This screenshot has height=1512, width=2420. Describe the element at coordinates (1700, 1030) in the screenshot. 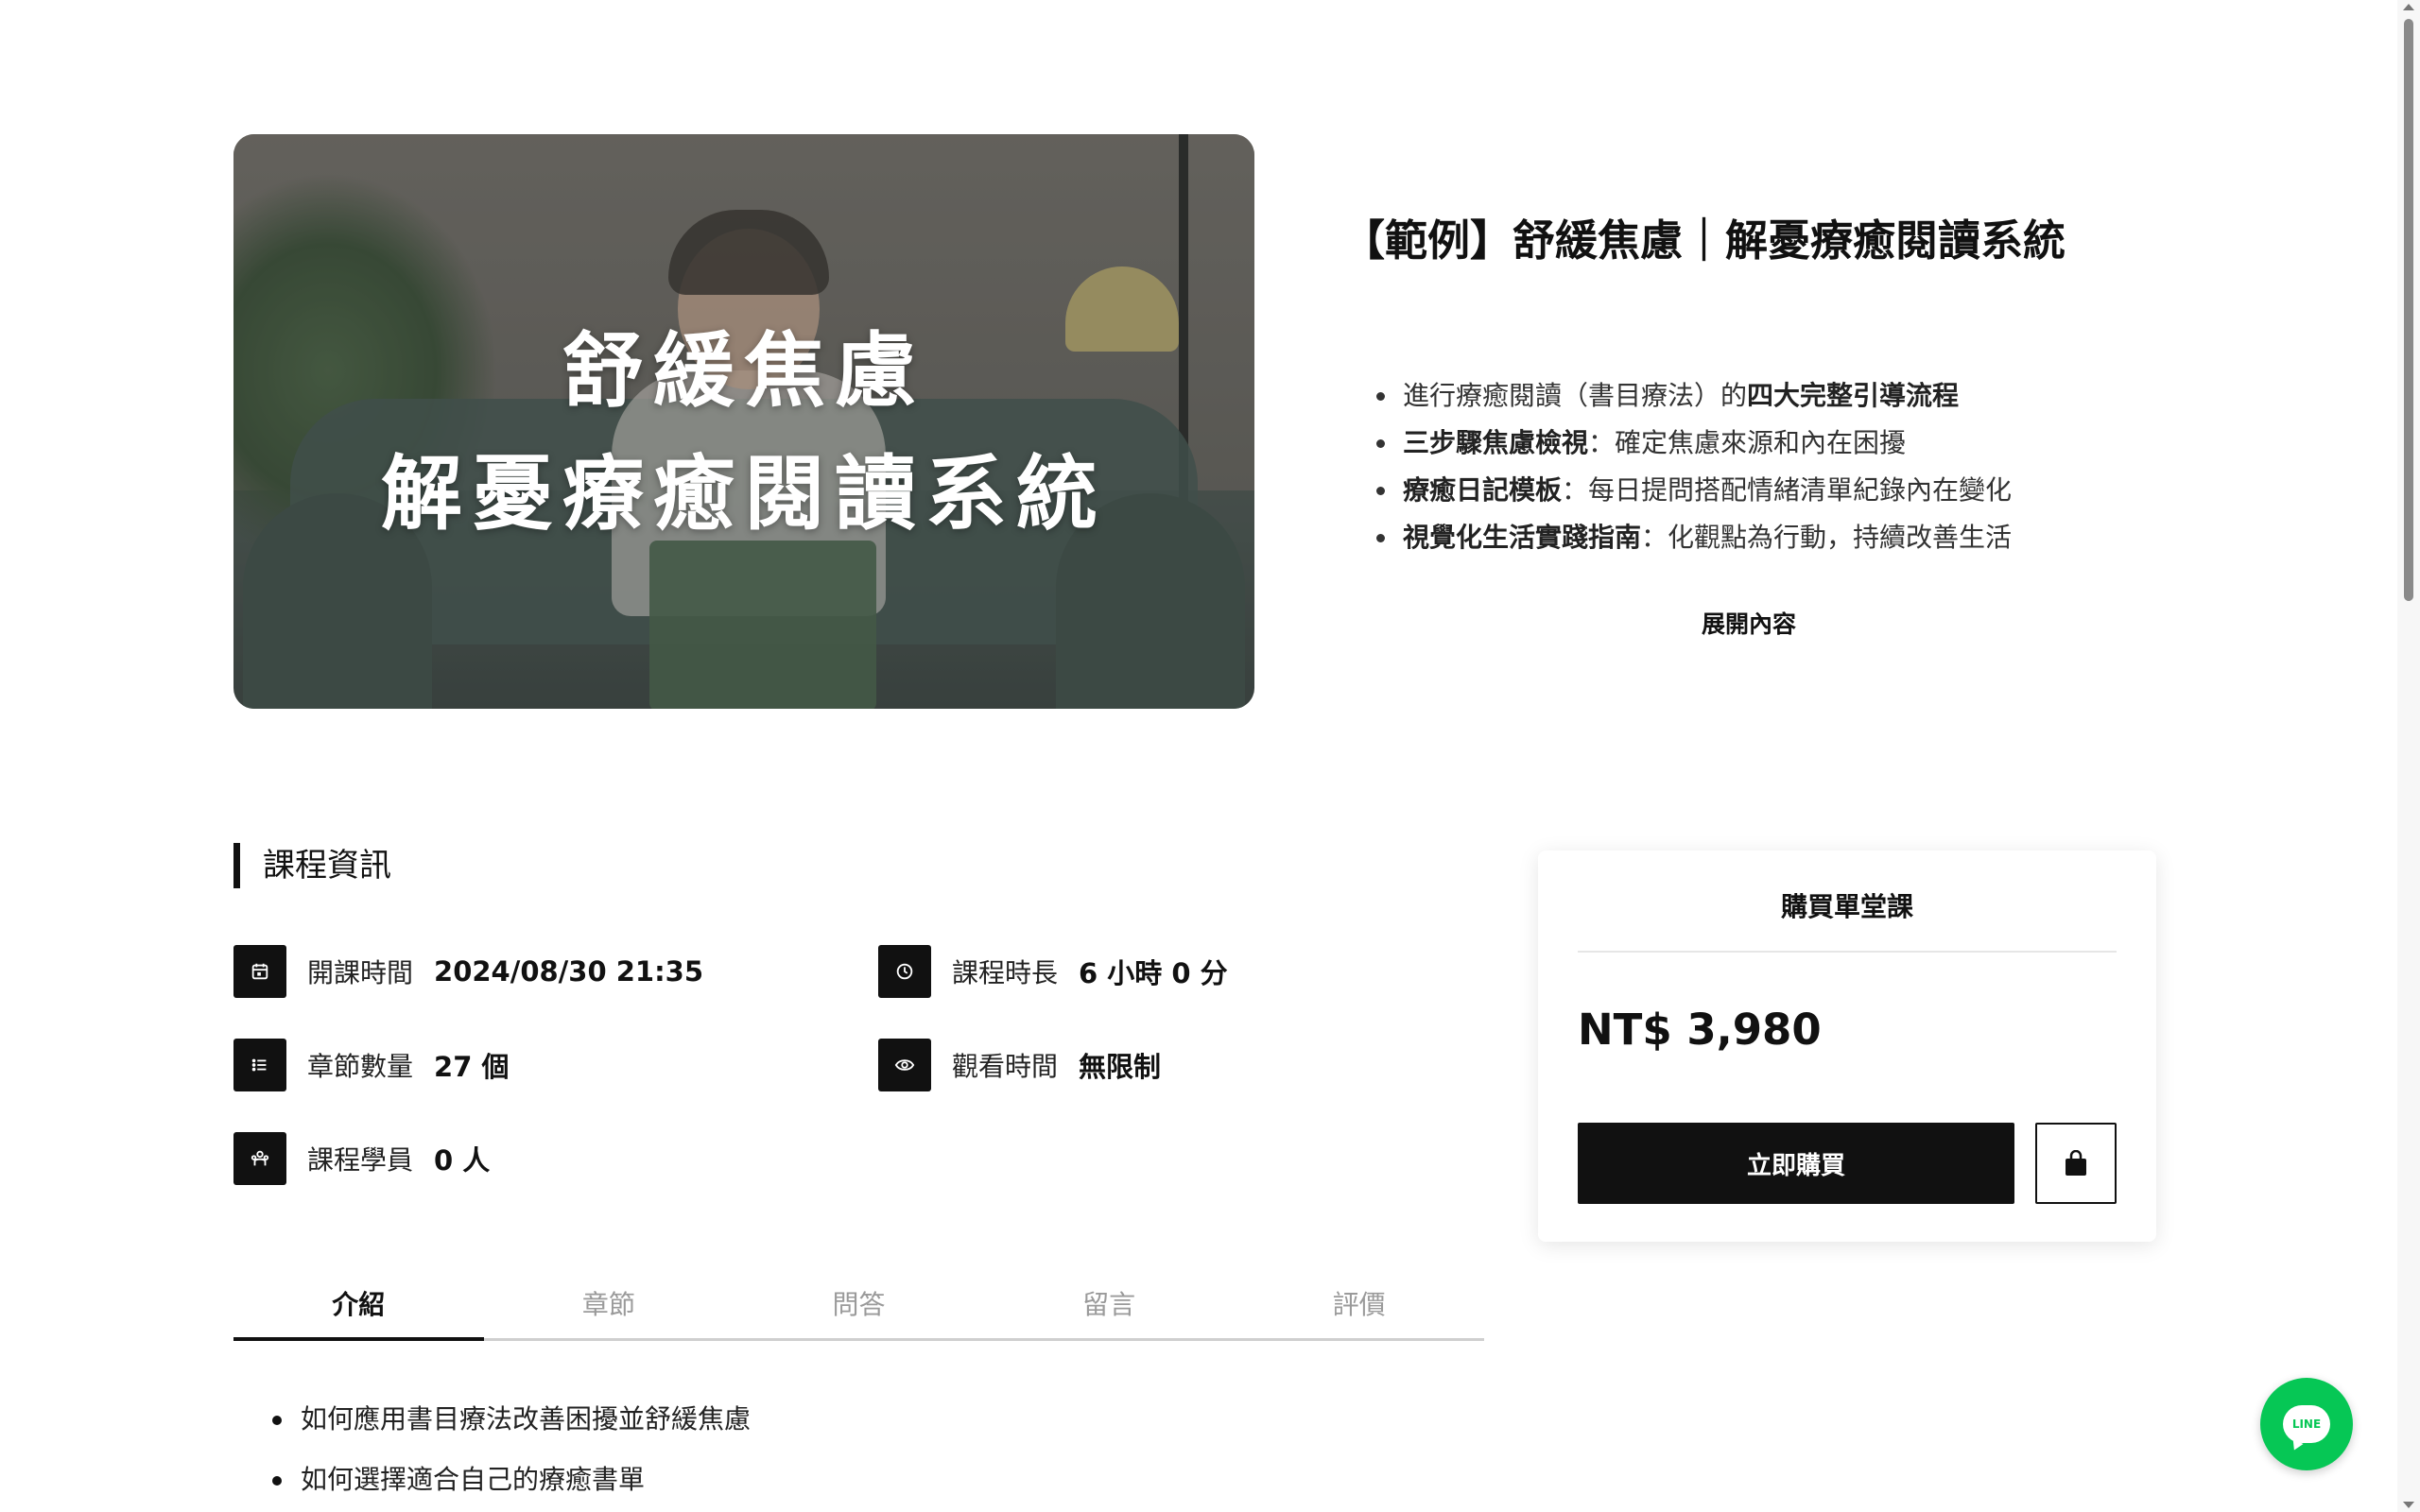

I see `course-price: NT$ 3,980` at that location.